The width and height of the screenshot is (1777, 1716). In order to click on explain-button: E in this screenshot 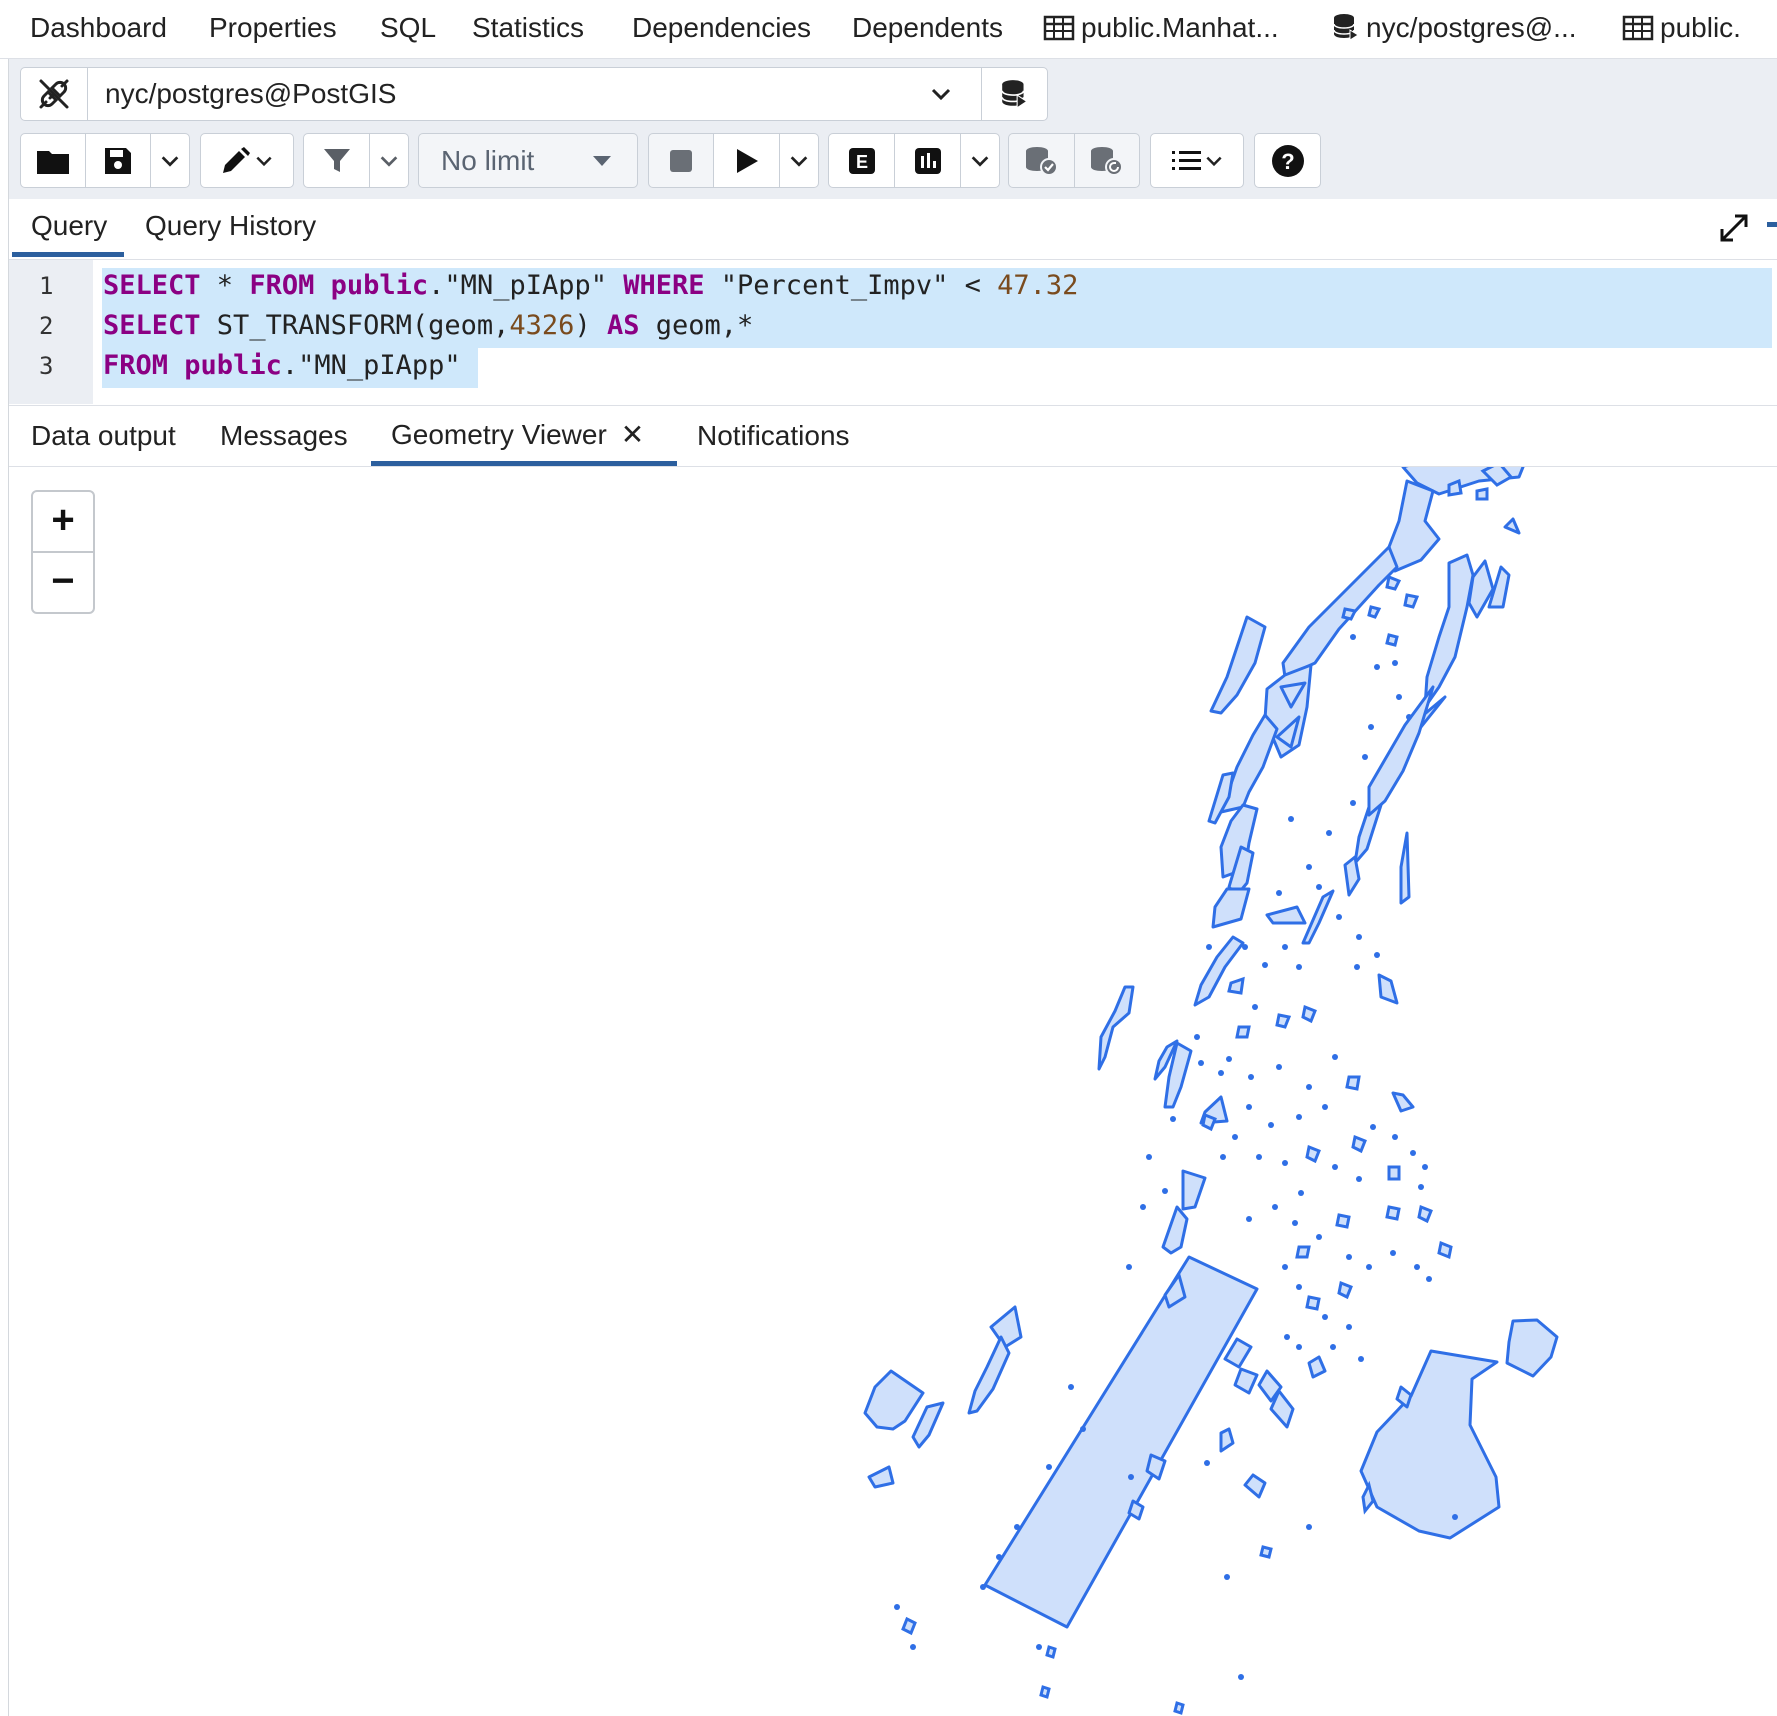, I will do `click(861, 160)`.